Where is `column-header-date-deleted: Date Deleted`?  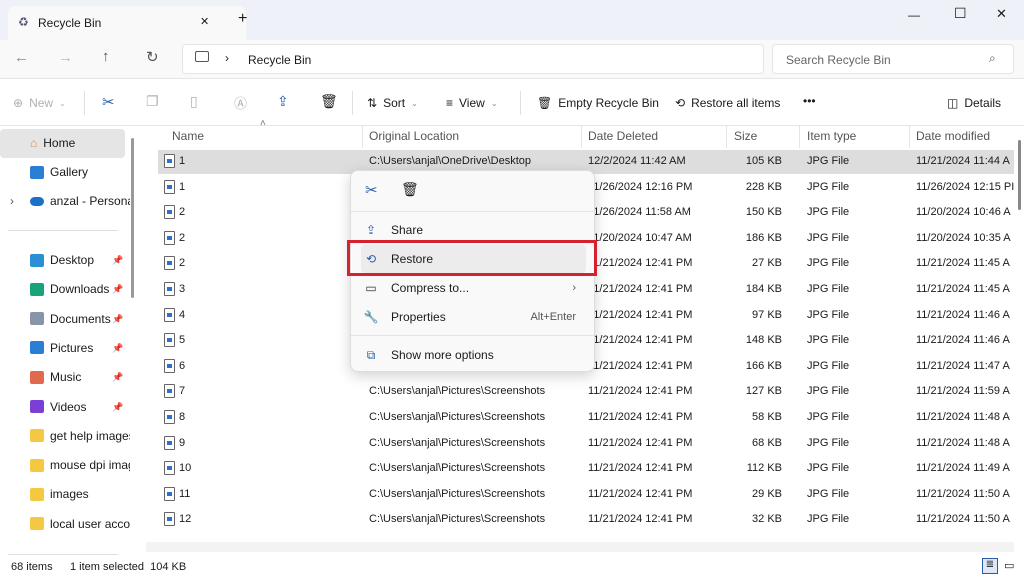 column-header-date-deleted: Date Deleted is located at coordinates (623, 136).